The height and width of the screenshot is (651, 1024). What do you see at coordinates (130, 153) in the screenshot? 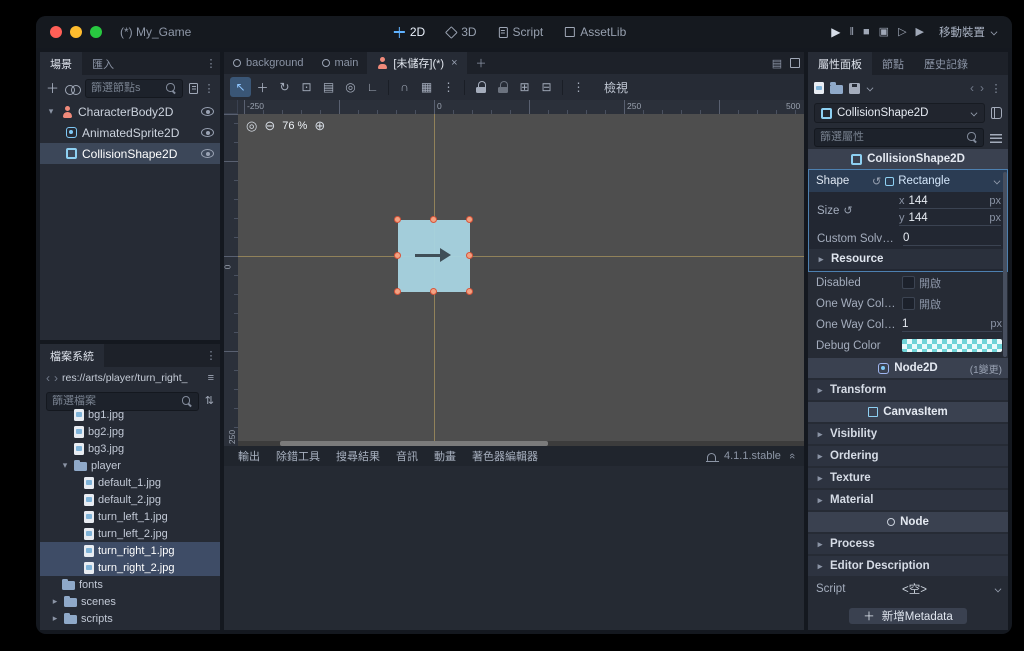
I see `tree-row-collisionshape2d: CollisionShape2D` at bounding box center [130, 153].